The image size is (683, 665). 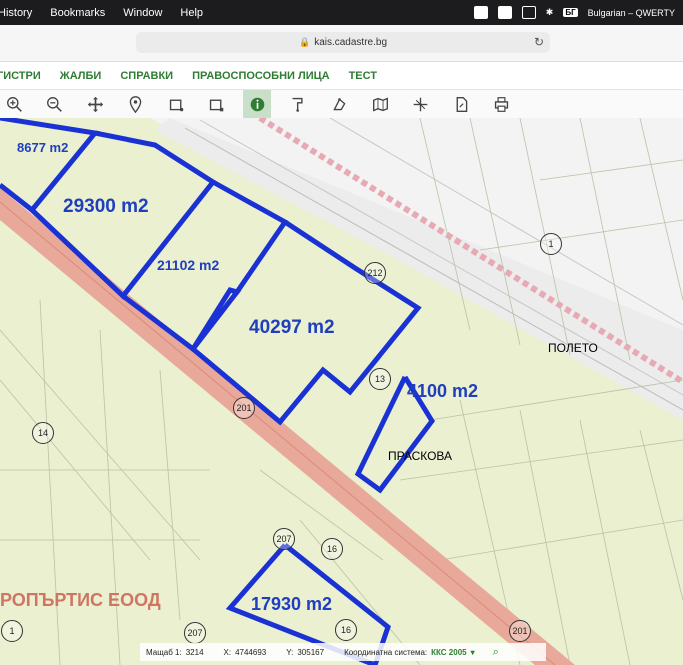 I want to click on menu-history: History, so click(x=16, y=13).